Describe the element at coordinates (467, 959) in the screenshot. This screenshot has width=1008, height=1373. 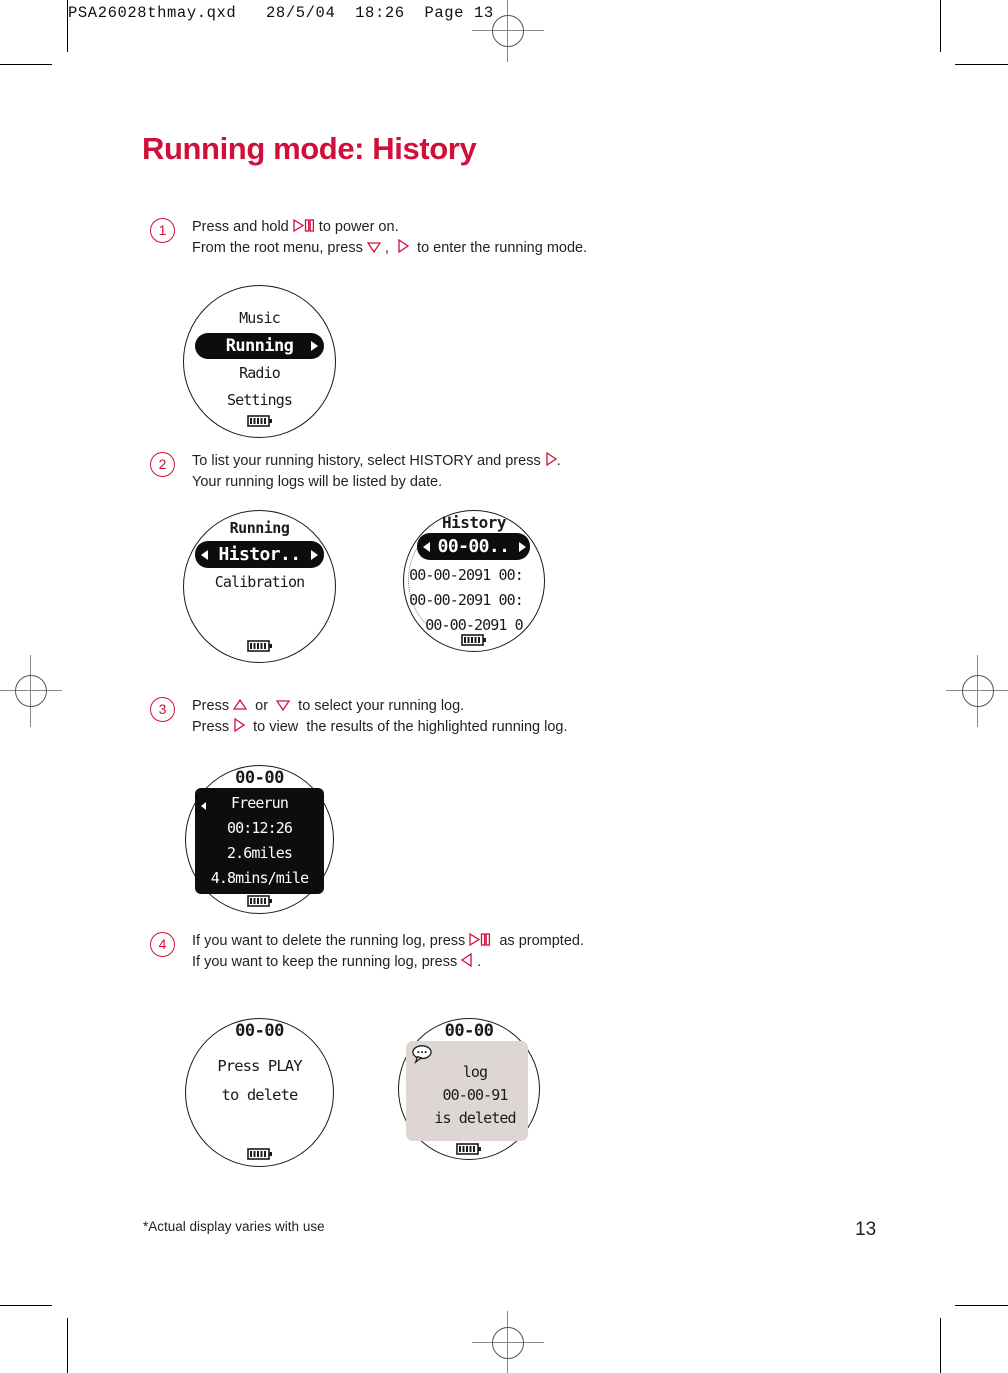
I see `left-triangle-icon` at that location.